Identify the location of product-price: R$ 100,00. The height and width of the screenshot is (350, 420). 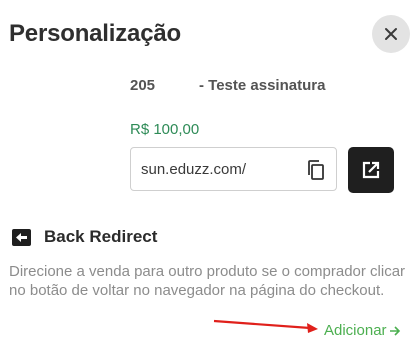
(165, 129).